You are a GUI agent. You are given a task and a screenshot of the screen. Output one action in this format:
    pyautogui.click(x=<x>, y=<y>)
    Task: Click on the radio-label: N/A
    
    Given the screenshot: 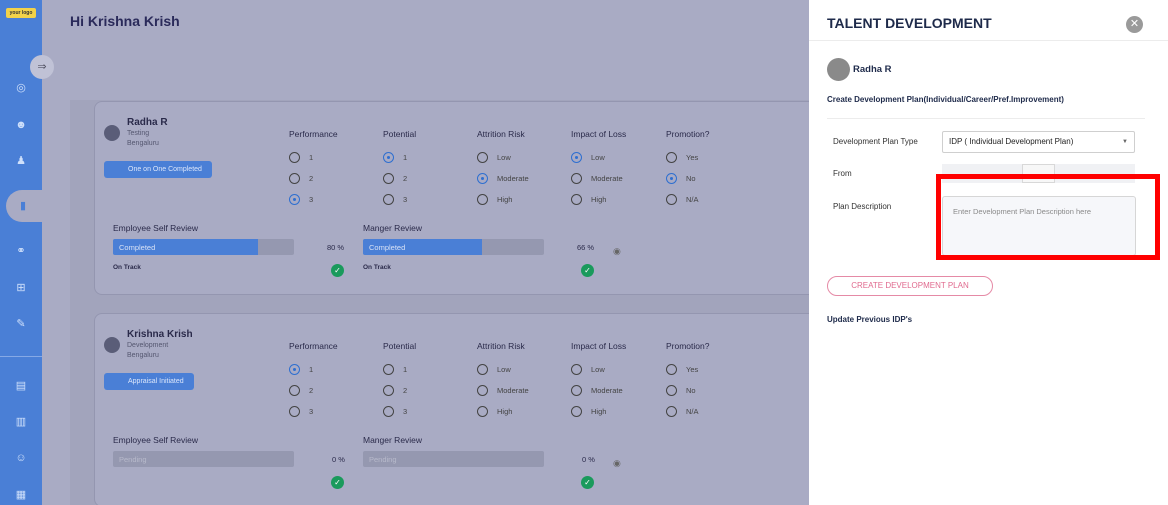 What is the action you would take?
    pyautogui.click(x=692, y=199)
    